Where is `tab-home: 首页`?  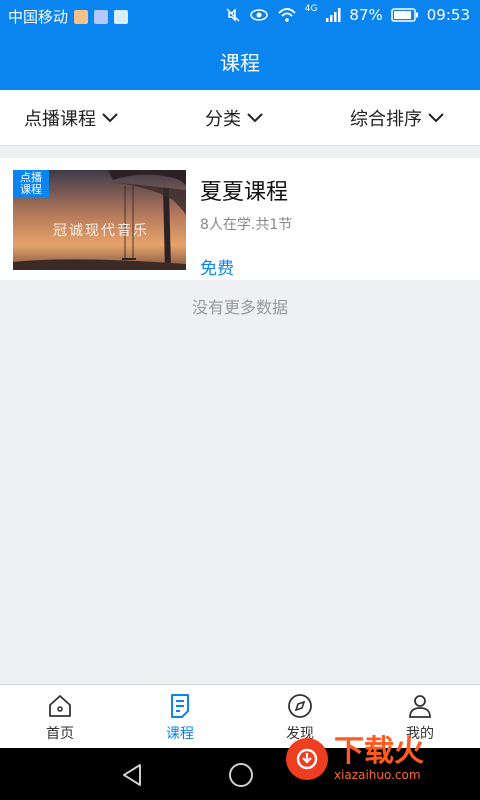
tab-home: 首页 is located at coordinates (60, 717).